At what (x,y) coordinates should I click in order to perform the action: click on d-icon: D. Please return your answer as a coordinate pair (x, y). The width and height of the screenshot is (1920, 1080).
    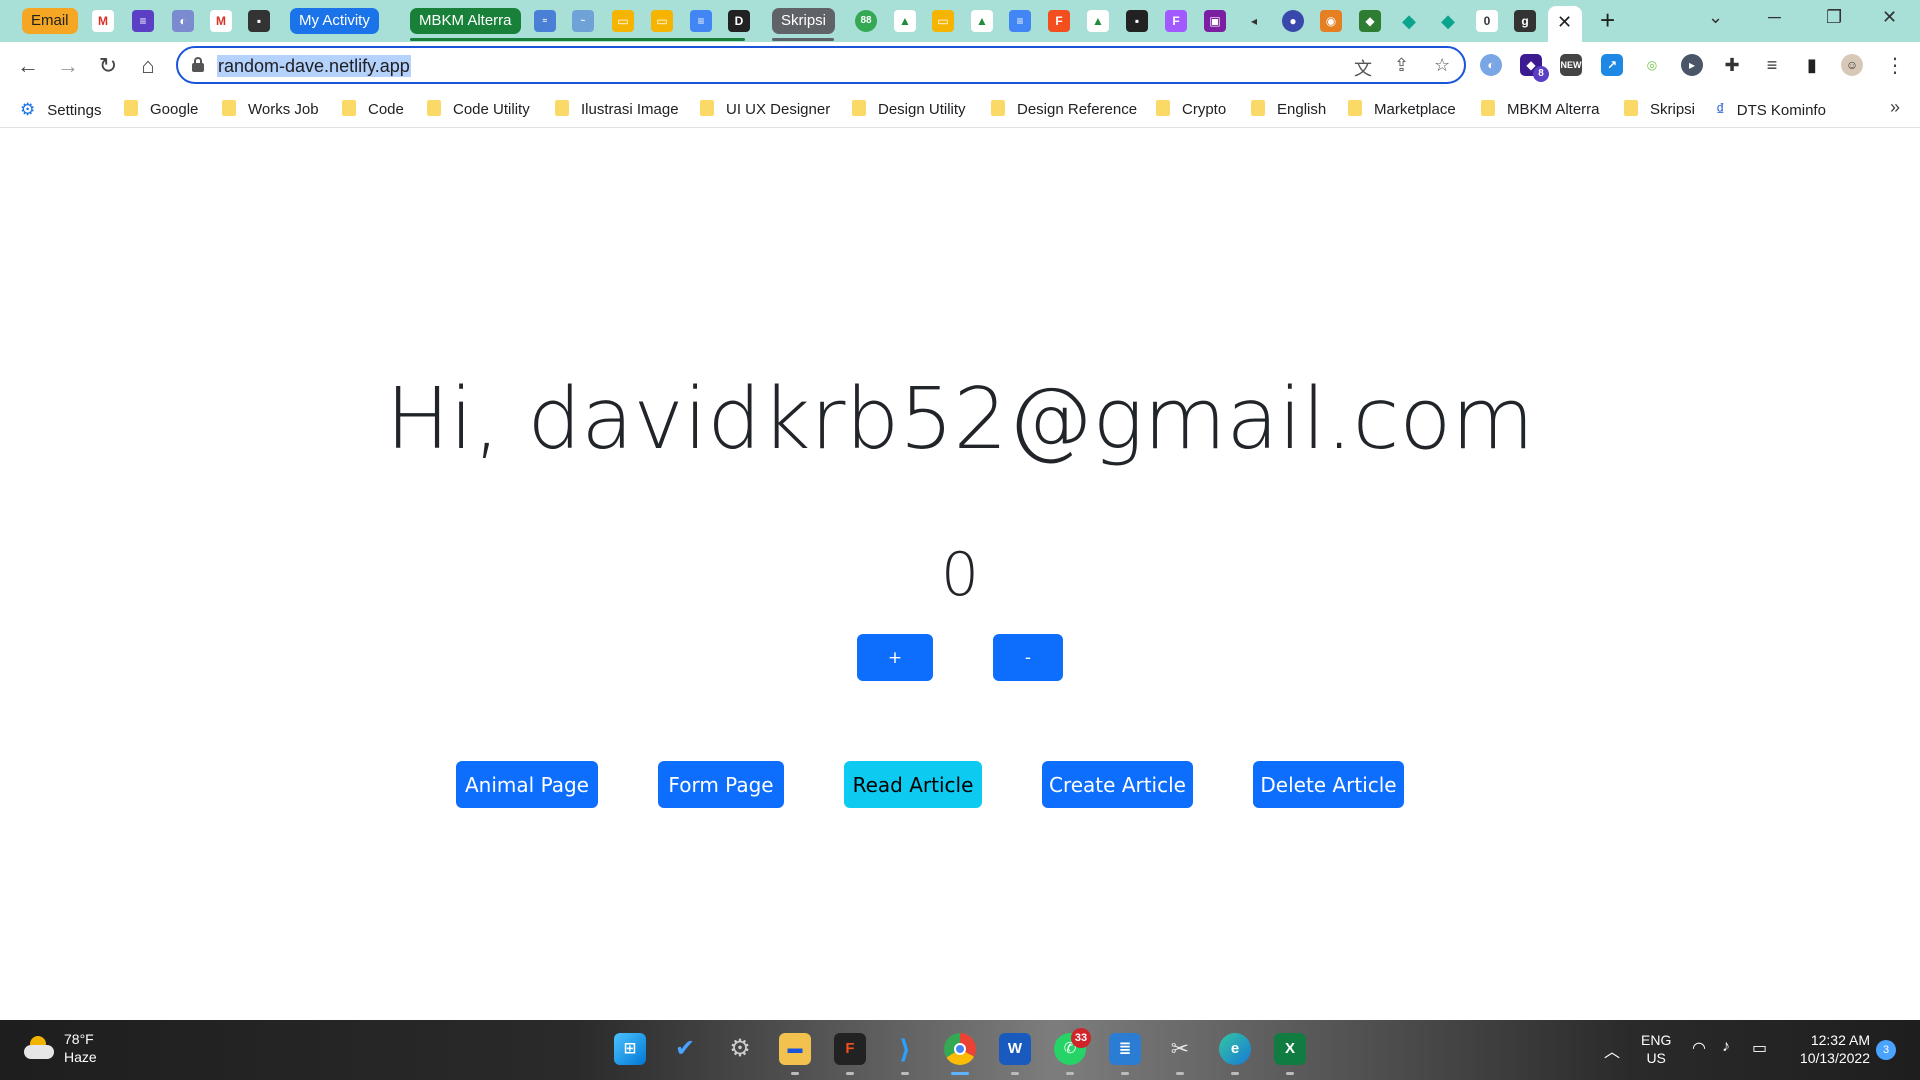
    Looking at the image, I should click on (739, 21).